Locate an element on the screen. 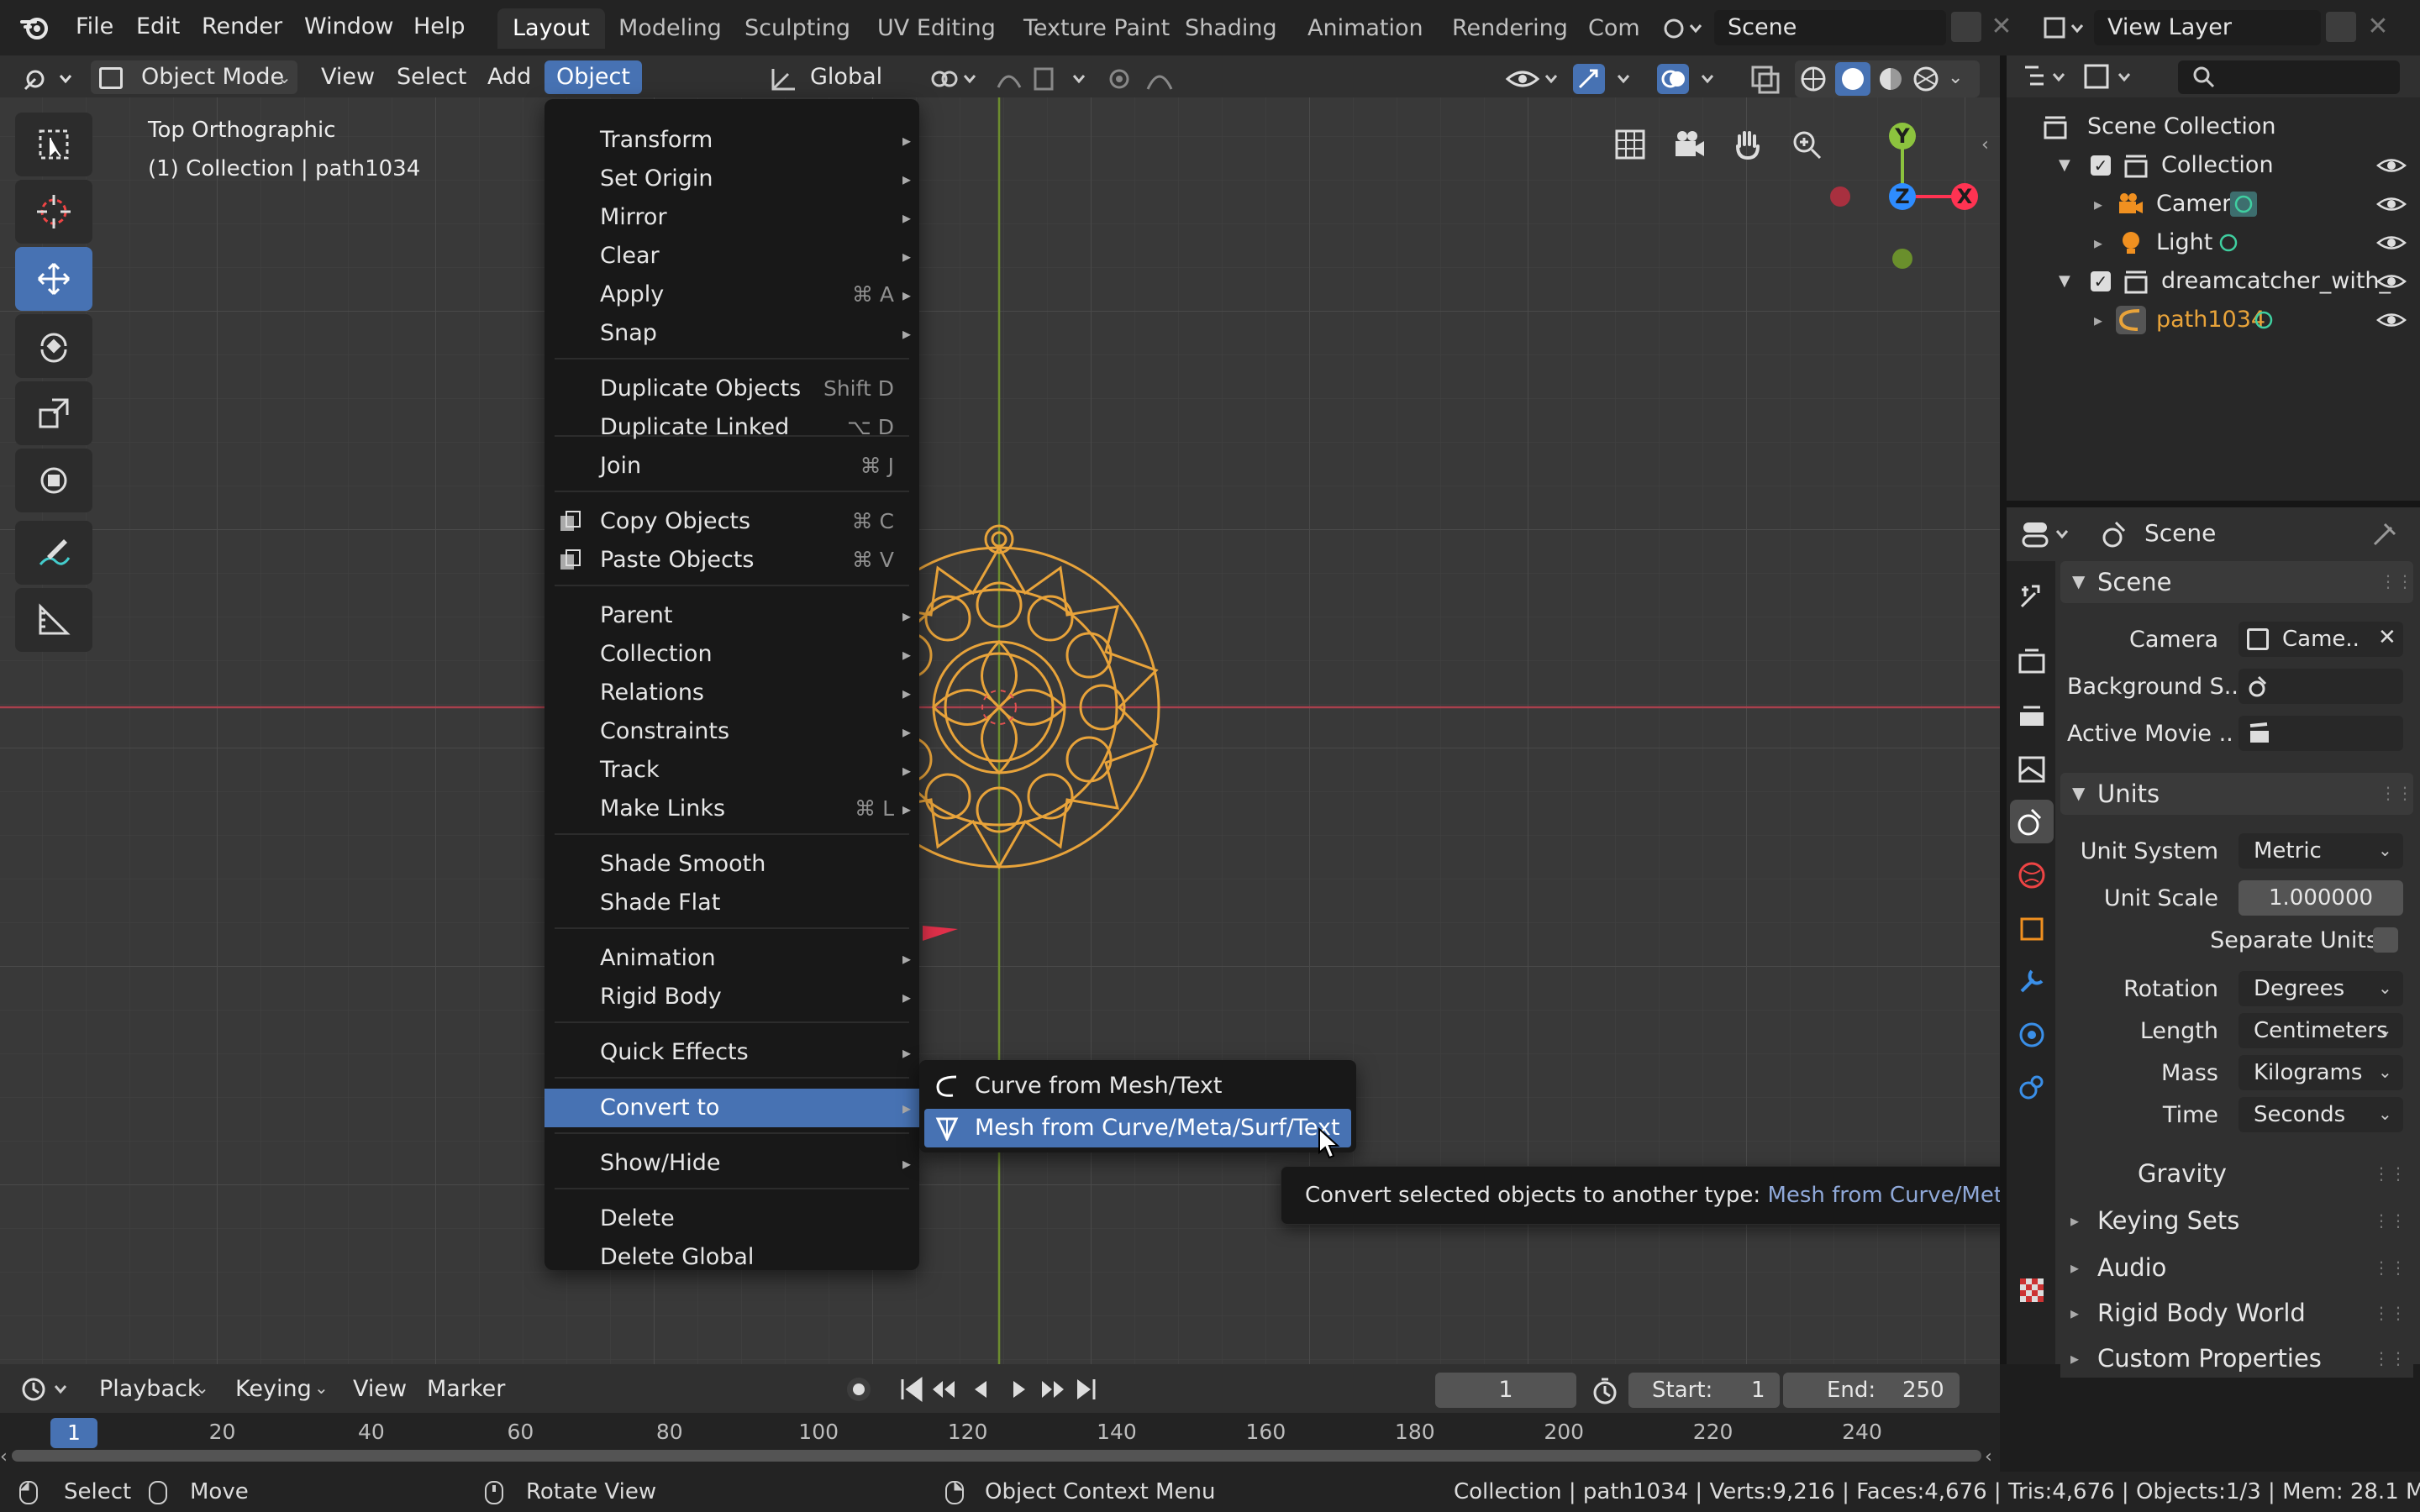 The height and width of the screenshot is (1512, 2420). menu-item-shade-smooth: Shade Smooth is located at coordinates (732, 864).